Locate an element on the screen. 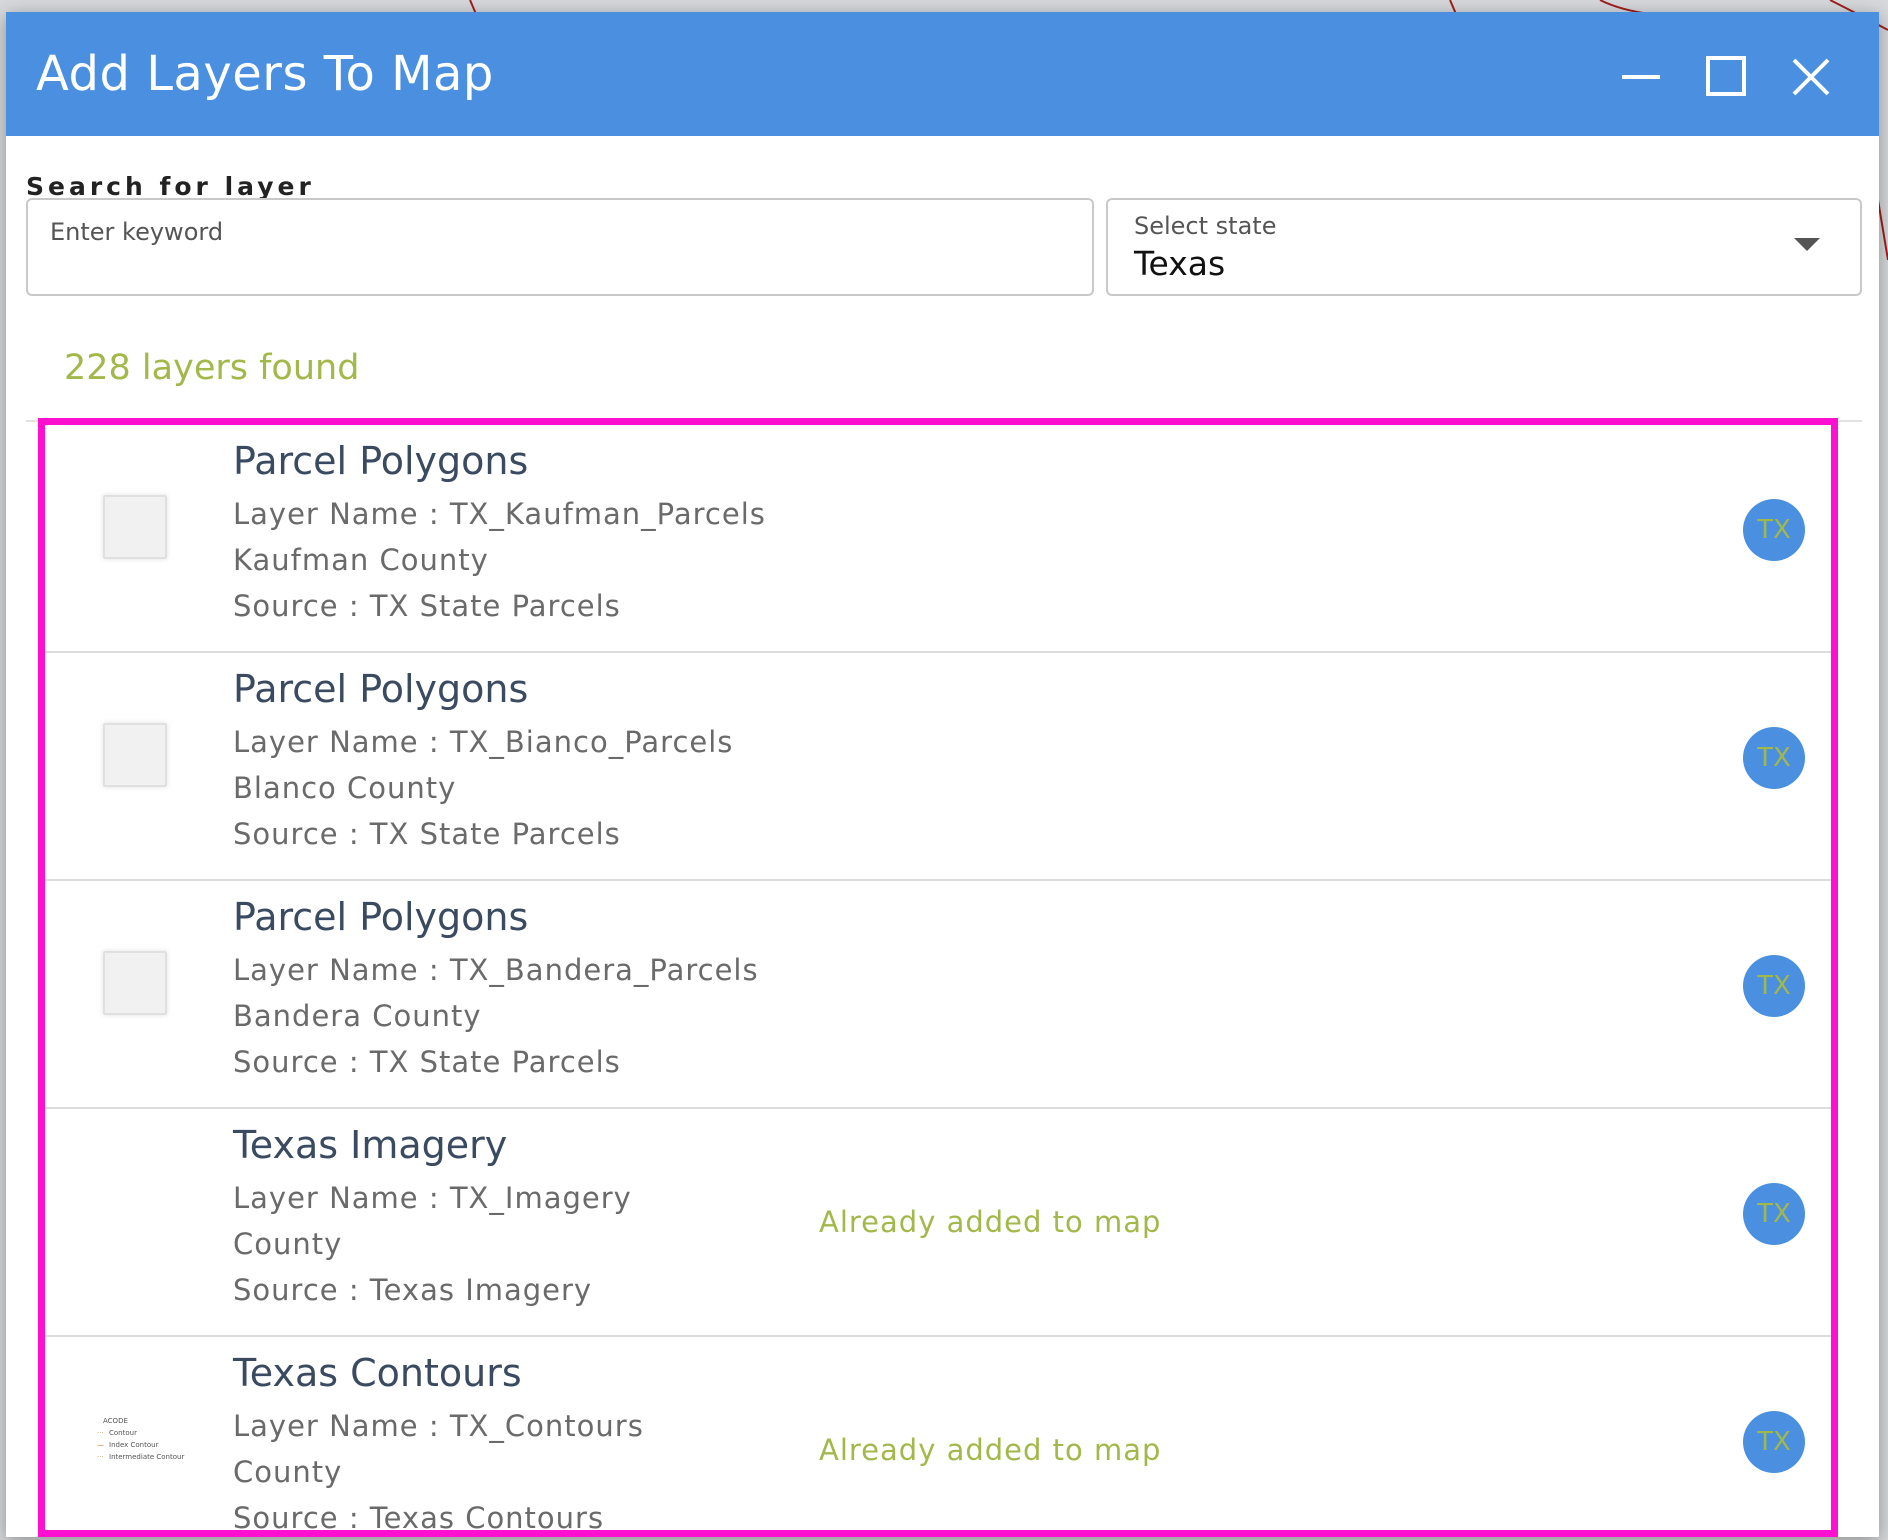 This screenshot has width=1888, height=1540. keyword-input is located at coordinates (560, 232).